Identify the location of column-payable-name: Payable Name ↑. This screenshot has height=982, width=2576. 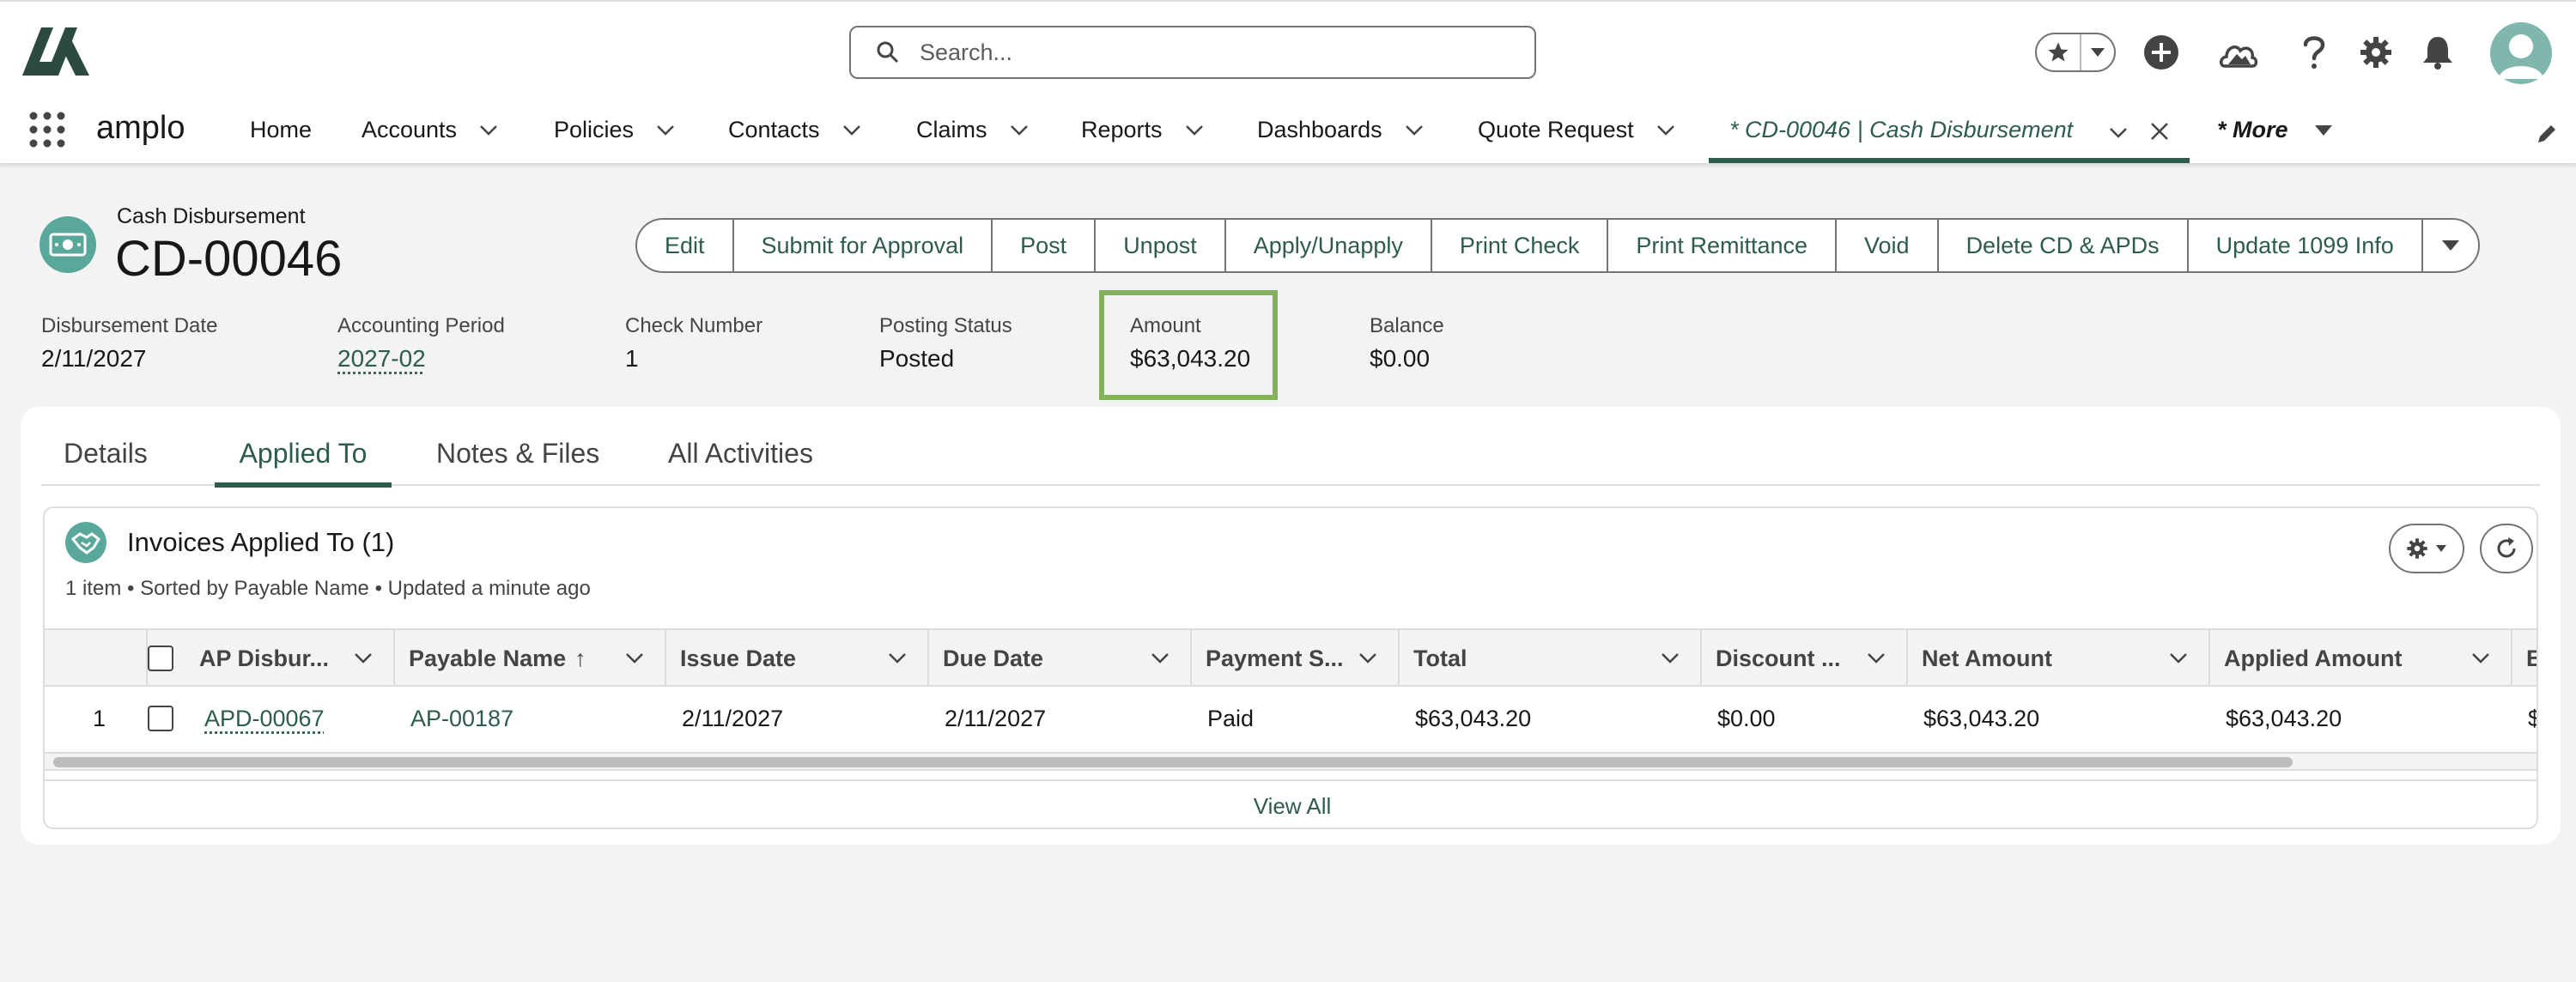
(530, 659).